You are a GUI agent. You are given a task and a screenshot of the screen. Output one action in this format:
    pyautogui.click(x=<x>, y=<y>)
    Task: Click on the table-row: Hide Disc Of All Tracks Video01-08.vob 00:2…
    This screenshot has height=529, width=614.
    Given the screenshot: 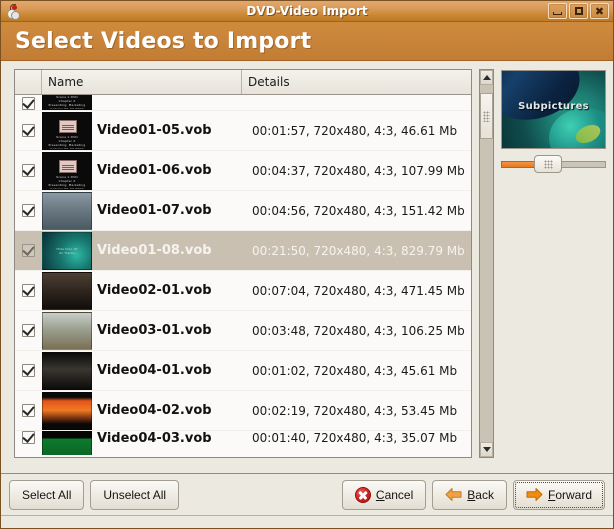 What is the action you would take?
    pyautogui.click(x=243, y=251)
    